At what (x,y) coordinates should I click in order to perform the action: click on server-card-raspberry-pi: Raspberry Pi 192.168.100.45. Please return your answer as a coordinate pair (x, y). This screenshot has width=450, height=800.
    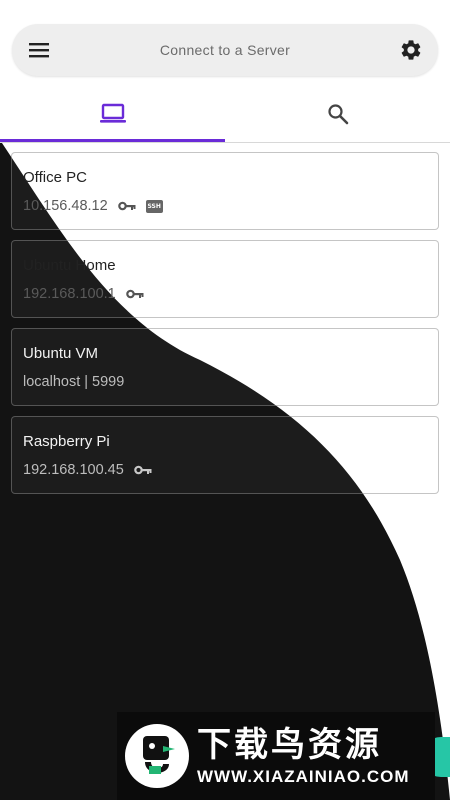
    Looking at the image, I should click on (225, 455).